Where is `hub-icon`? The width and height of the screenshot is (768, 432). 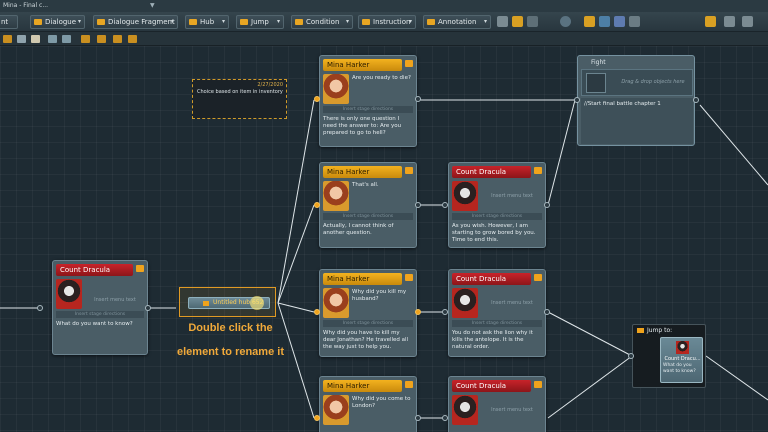
hub-icon is located at coordinates (206, 303).